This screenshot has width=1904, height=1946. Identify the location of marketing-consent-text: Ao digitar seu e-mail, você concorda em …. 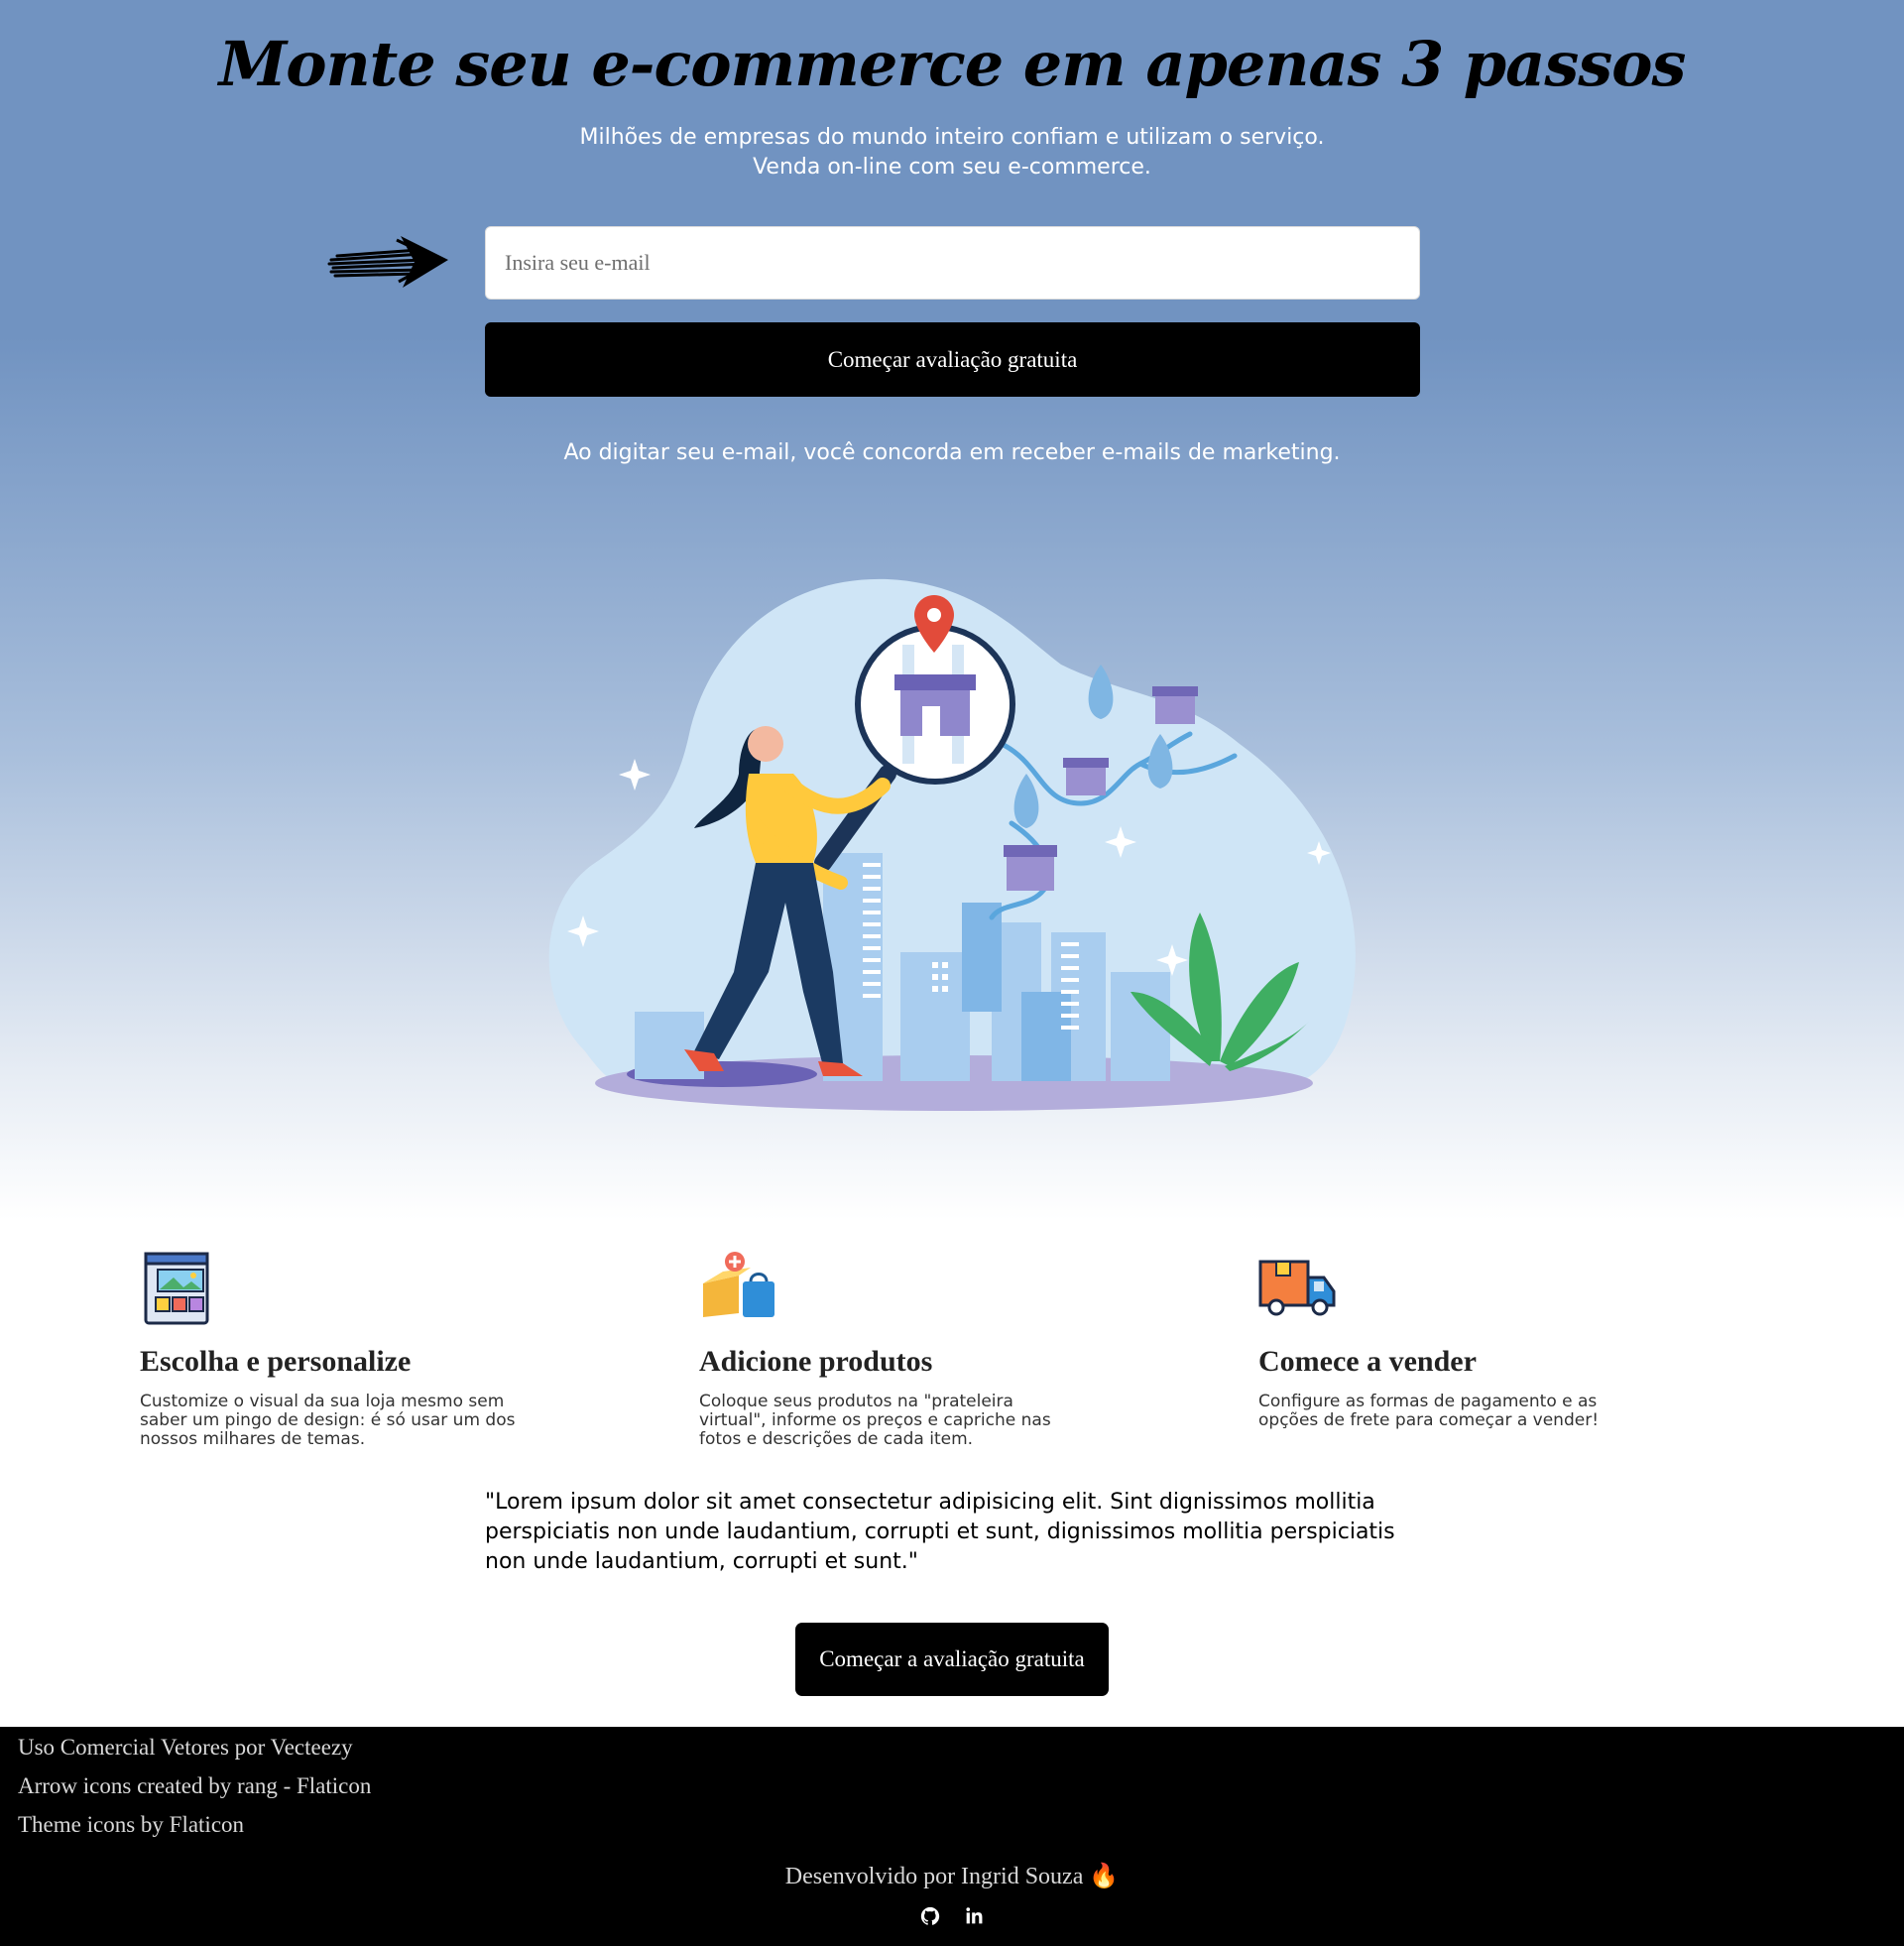
(952, 452).